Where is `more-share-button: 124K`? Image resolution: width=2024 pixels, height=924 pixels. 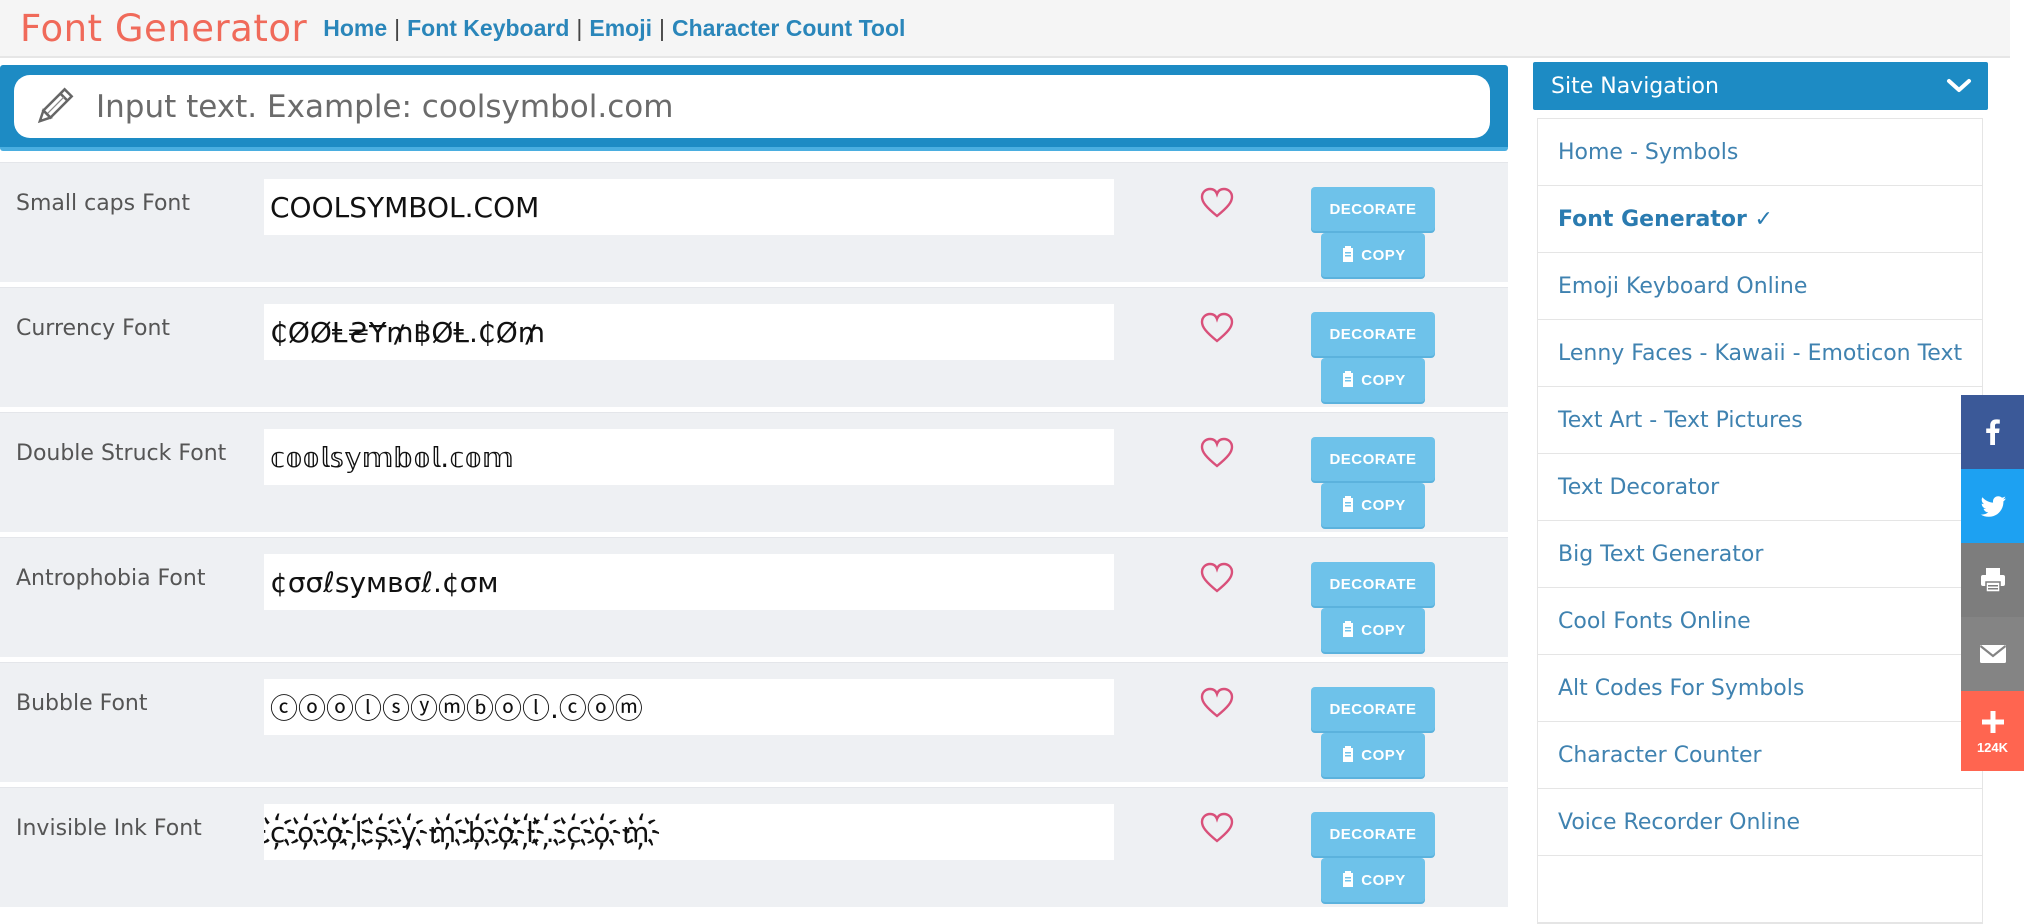
more-share-button: 124K is located at coordinates (1992, 731).